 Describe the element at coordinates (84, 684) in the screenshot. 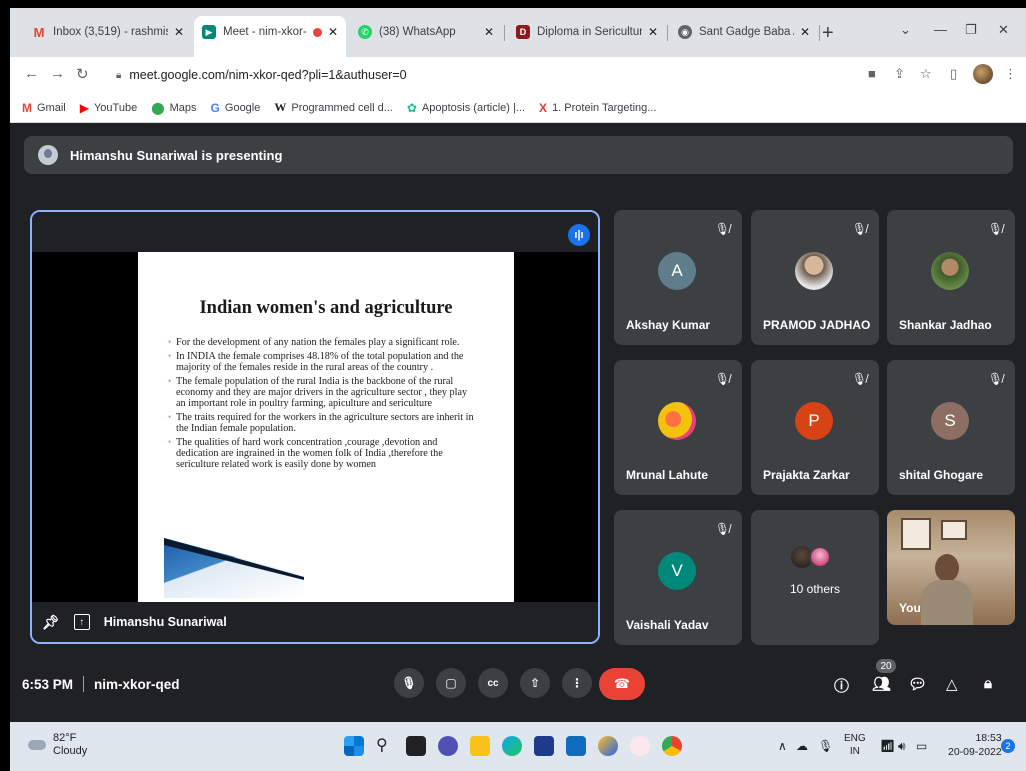

I see `divider` at that location.